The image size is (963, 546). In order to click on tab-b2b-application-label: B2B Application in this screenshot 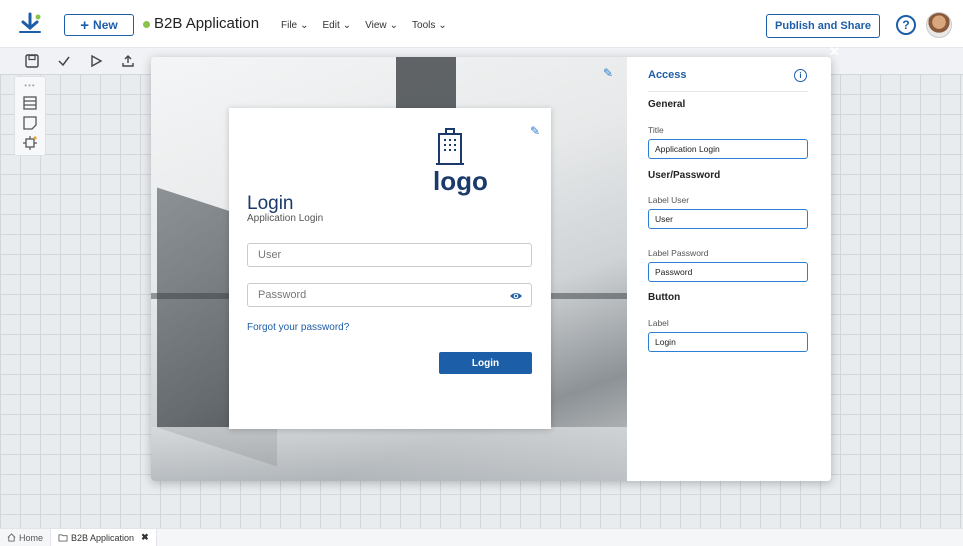, I will do `click(103, 537)`.